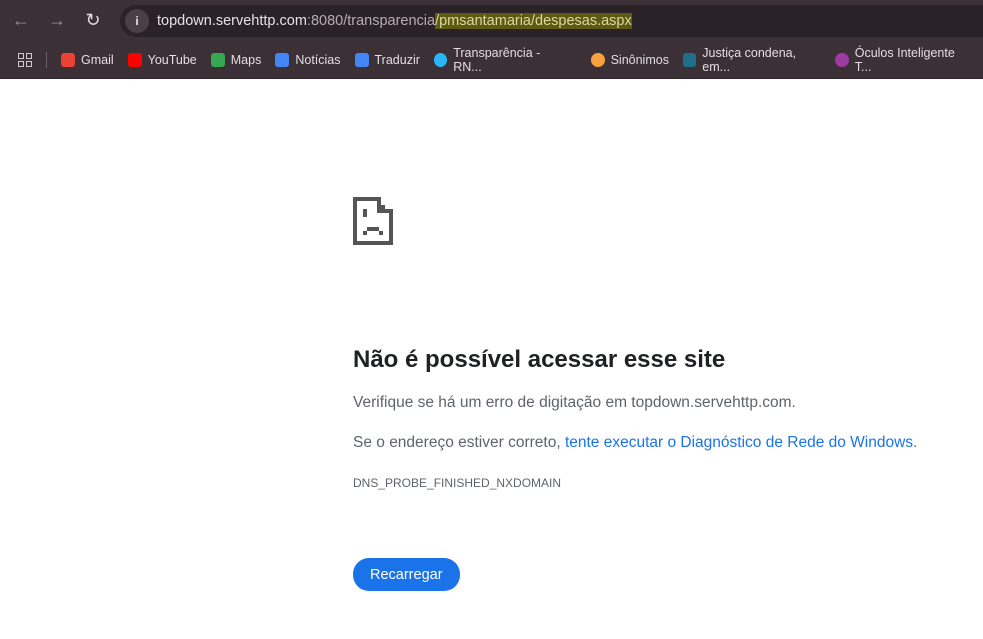 This screenshot has height=639, width=983. Describe the element at coordinates (137, 21) in the screenshot. I see `site-info-icon: i` at that location.